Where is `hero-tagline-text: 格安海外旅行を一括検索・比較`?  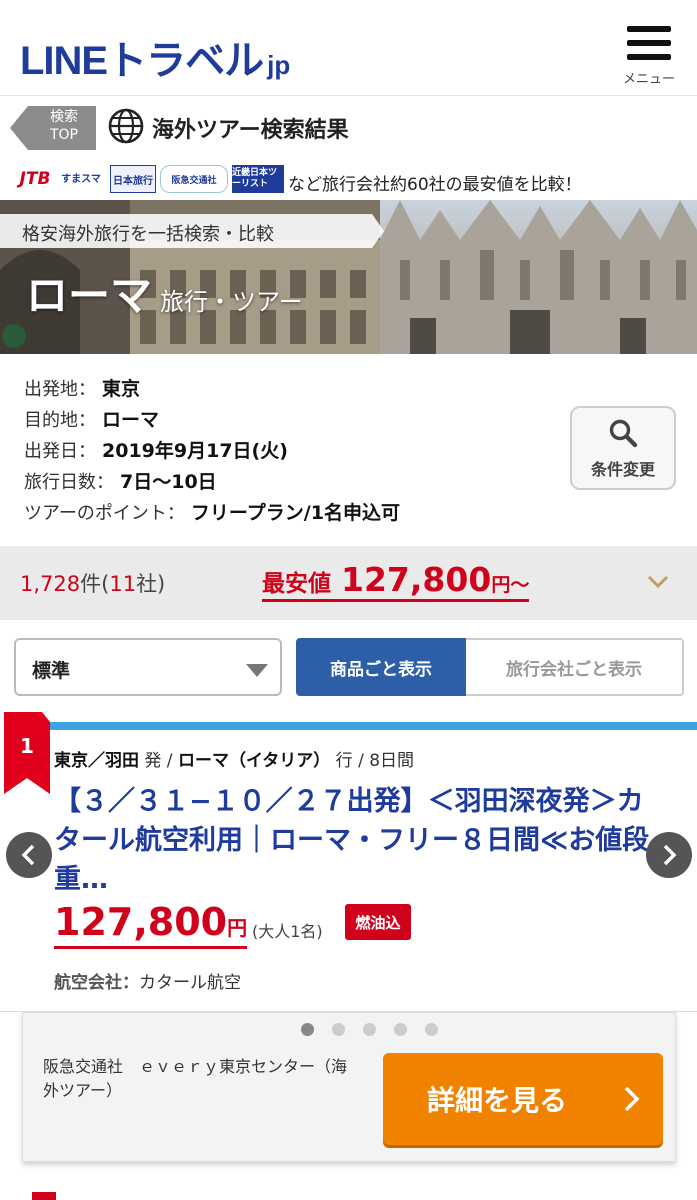 hero-tagline-text: 格安海外旅行を一括検索・比較 is located at coordinates (148, 234).